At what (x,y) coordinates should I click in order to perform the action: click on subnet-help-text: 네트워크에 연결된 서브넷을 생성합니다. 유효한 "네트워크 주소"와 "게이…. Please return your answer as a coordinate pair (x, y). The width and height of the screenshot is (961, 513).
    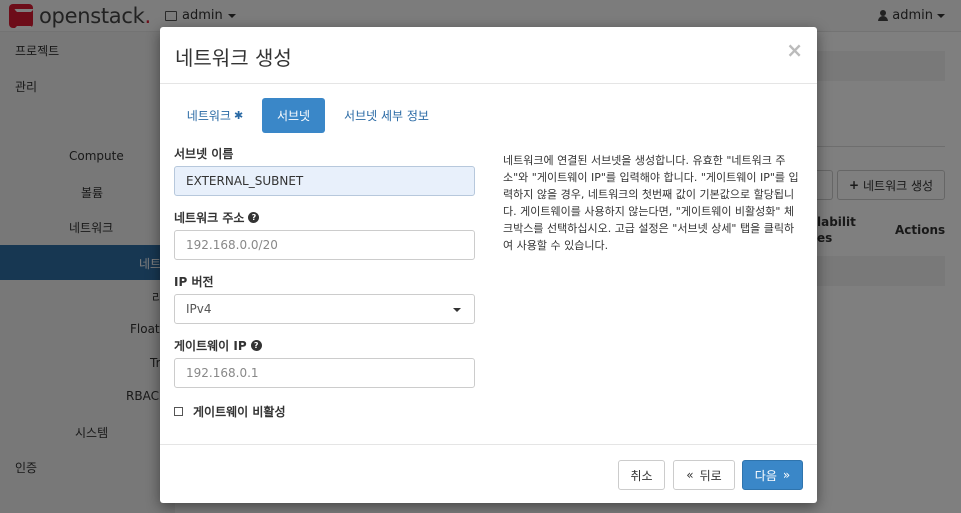
    Looking at the image, I should click on (651, 203).